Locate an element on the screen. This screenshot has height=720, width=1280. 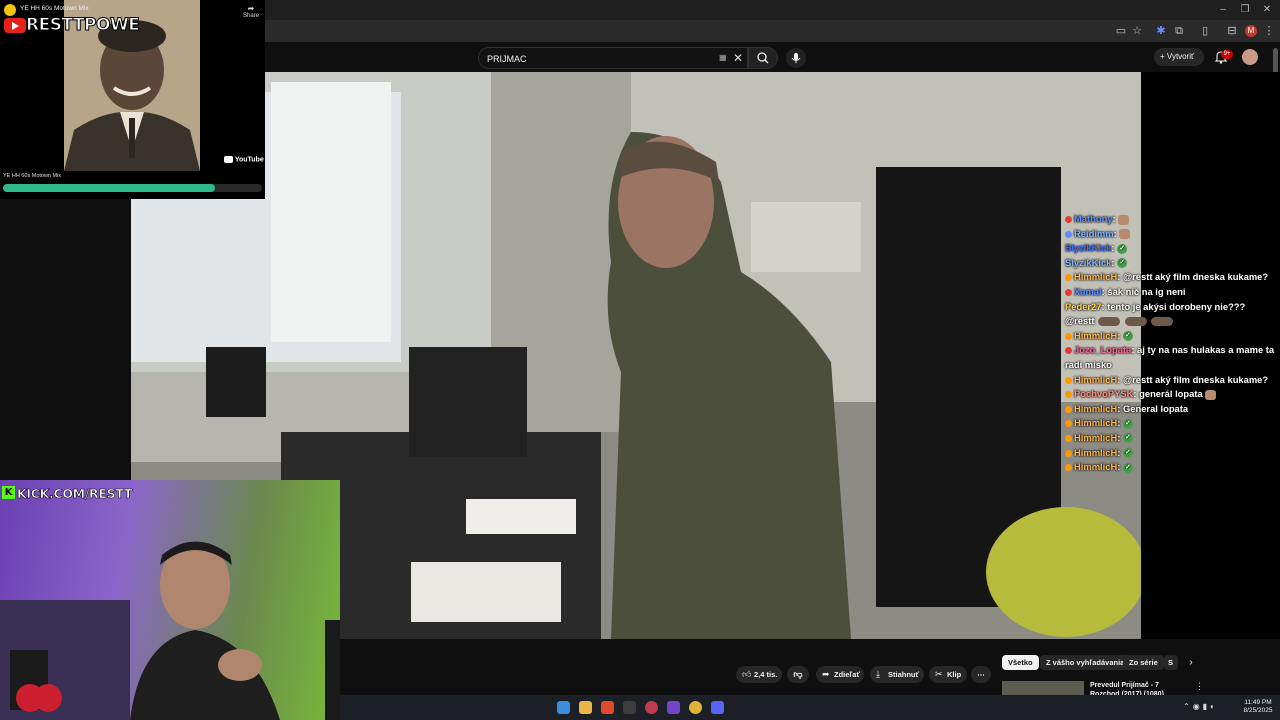
download-label: Stiahnuť is located at coordinates (904, 674).